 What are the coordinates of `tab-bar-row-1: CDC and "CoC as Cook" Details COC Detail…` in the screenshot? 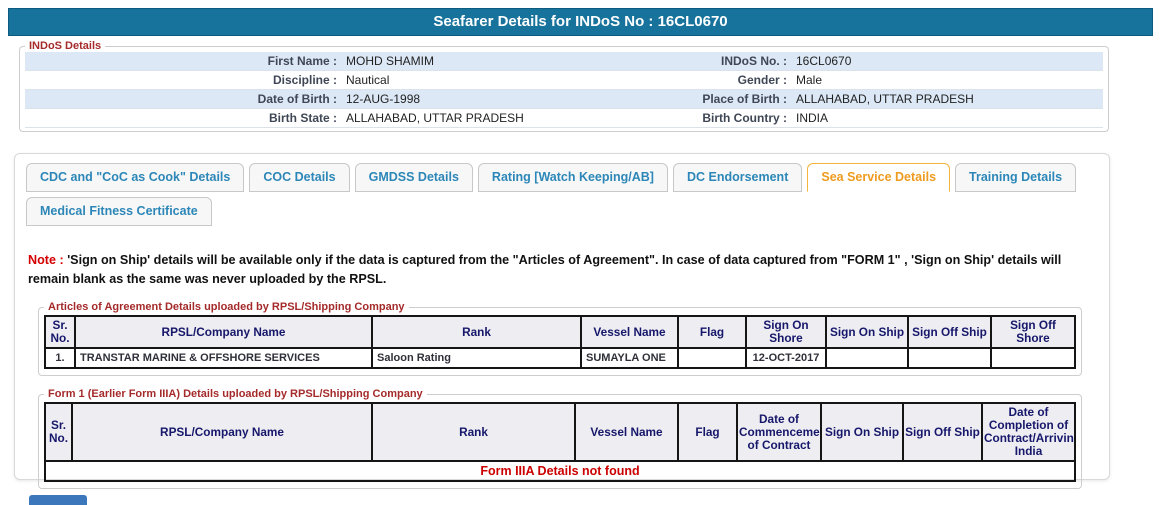 It's located at (562, 177).